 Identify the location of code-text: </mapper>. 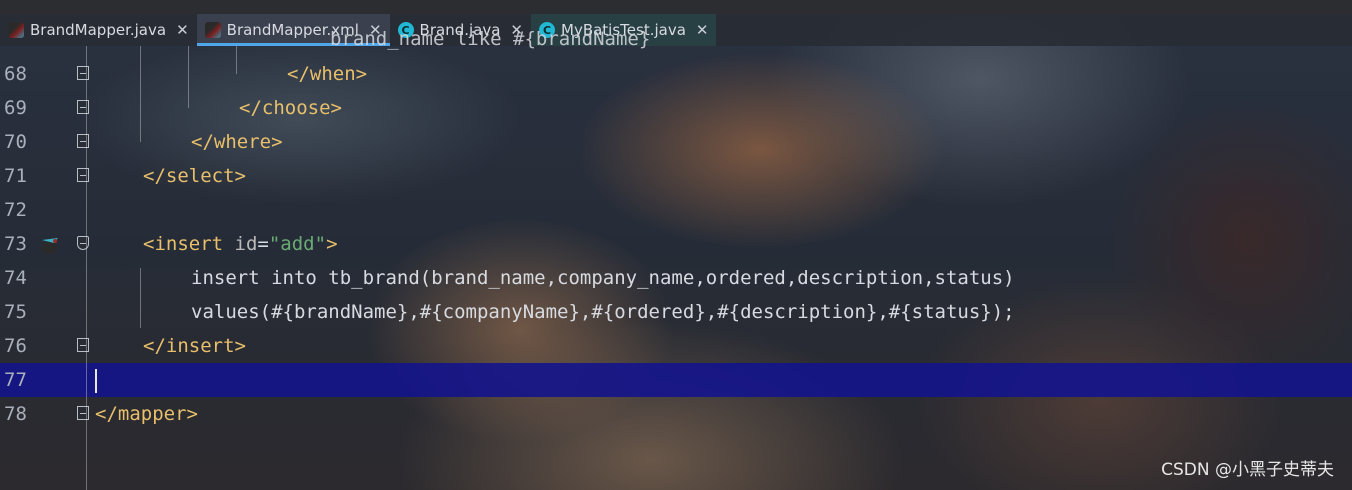
(146, 414).